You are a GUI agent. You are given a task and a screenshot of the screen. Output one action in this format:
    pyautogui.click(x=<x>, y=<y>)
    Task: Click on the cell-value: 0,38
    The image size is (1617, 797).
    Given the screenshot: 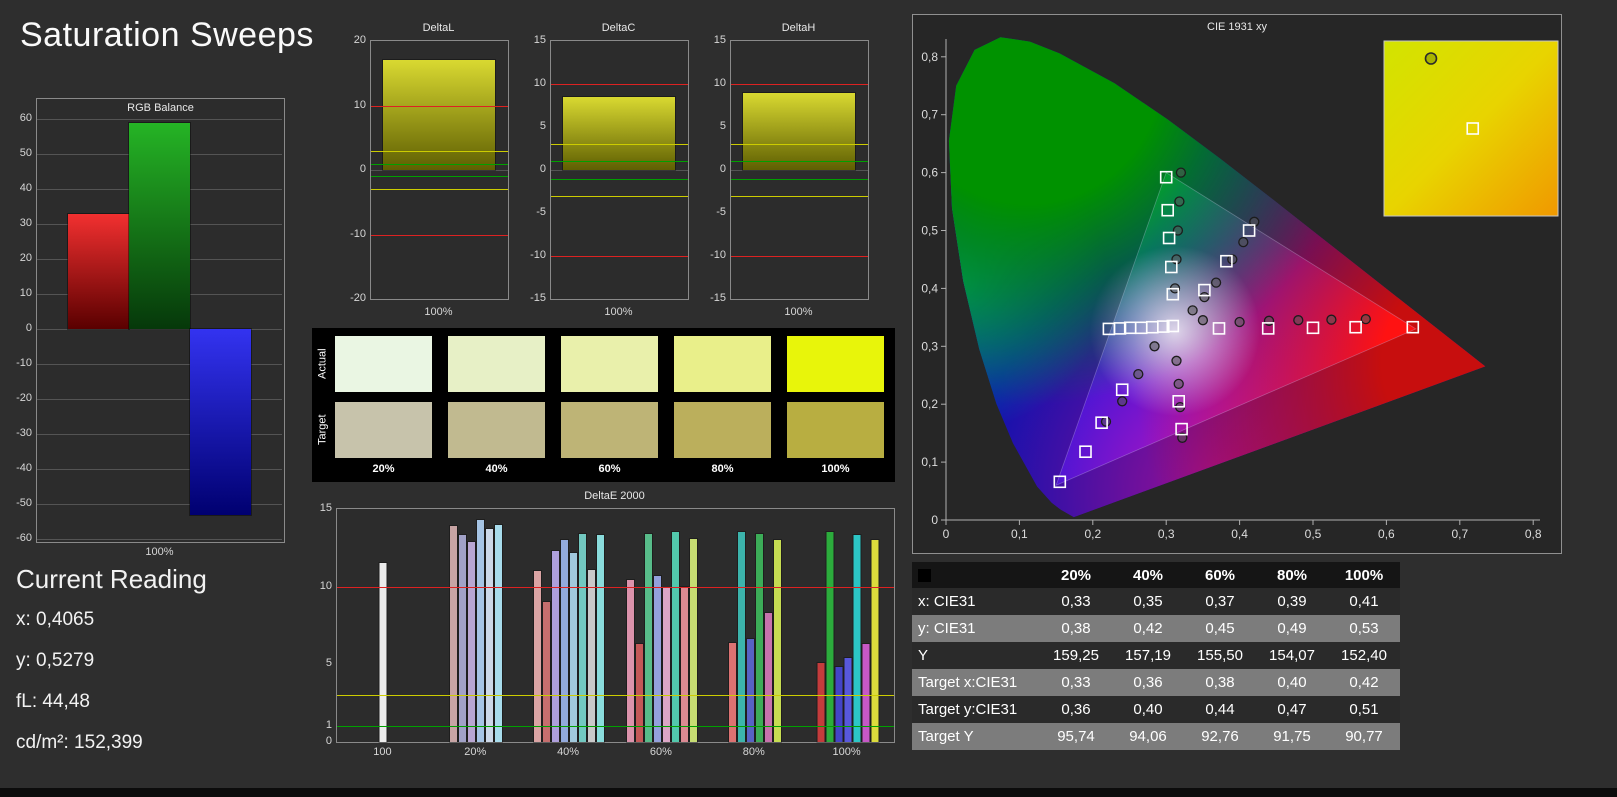 What is the action you would take?
    pyautogui.click(x=1076, y=628)
    